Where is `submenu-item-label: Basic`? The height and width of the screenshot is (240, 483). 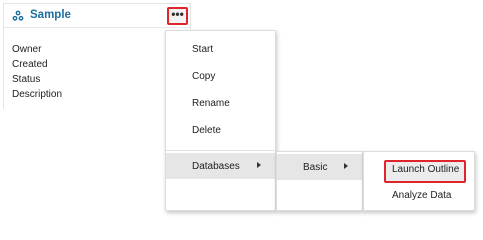 submenu-item-label: Basic is located at coordinates (315, 167).